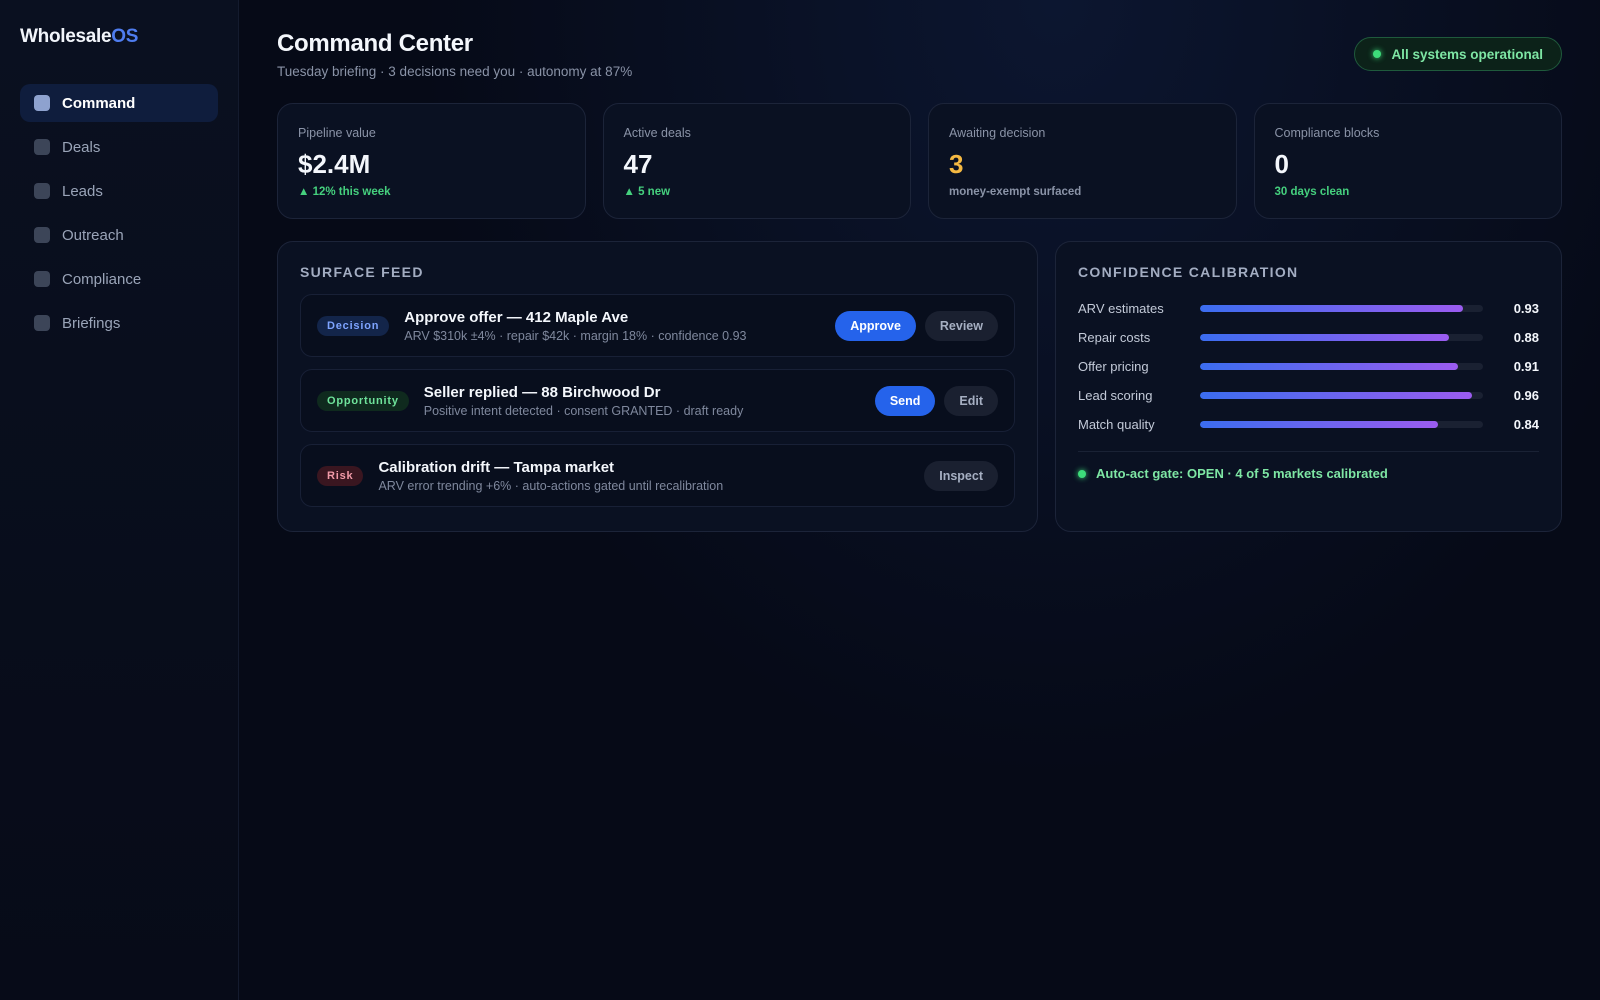 The height and width of the screenshot is (1000, 1600). What do you see at coordinates (1526, 337) in the screenshot?
I see `calibration-value: 0.88` at bounding box center [1526, 337].